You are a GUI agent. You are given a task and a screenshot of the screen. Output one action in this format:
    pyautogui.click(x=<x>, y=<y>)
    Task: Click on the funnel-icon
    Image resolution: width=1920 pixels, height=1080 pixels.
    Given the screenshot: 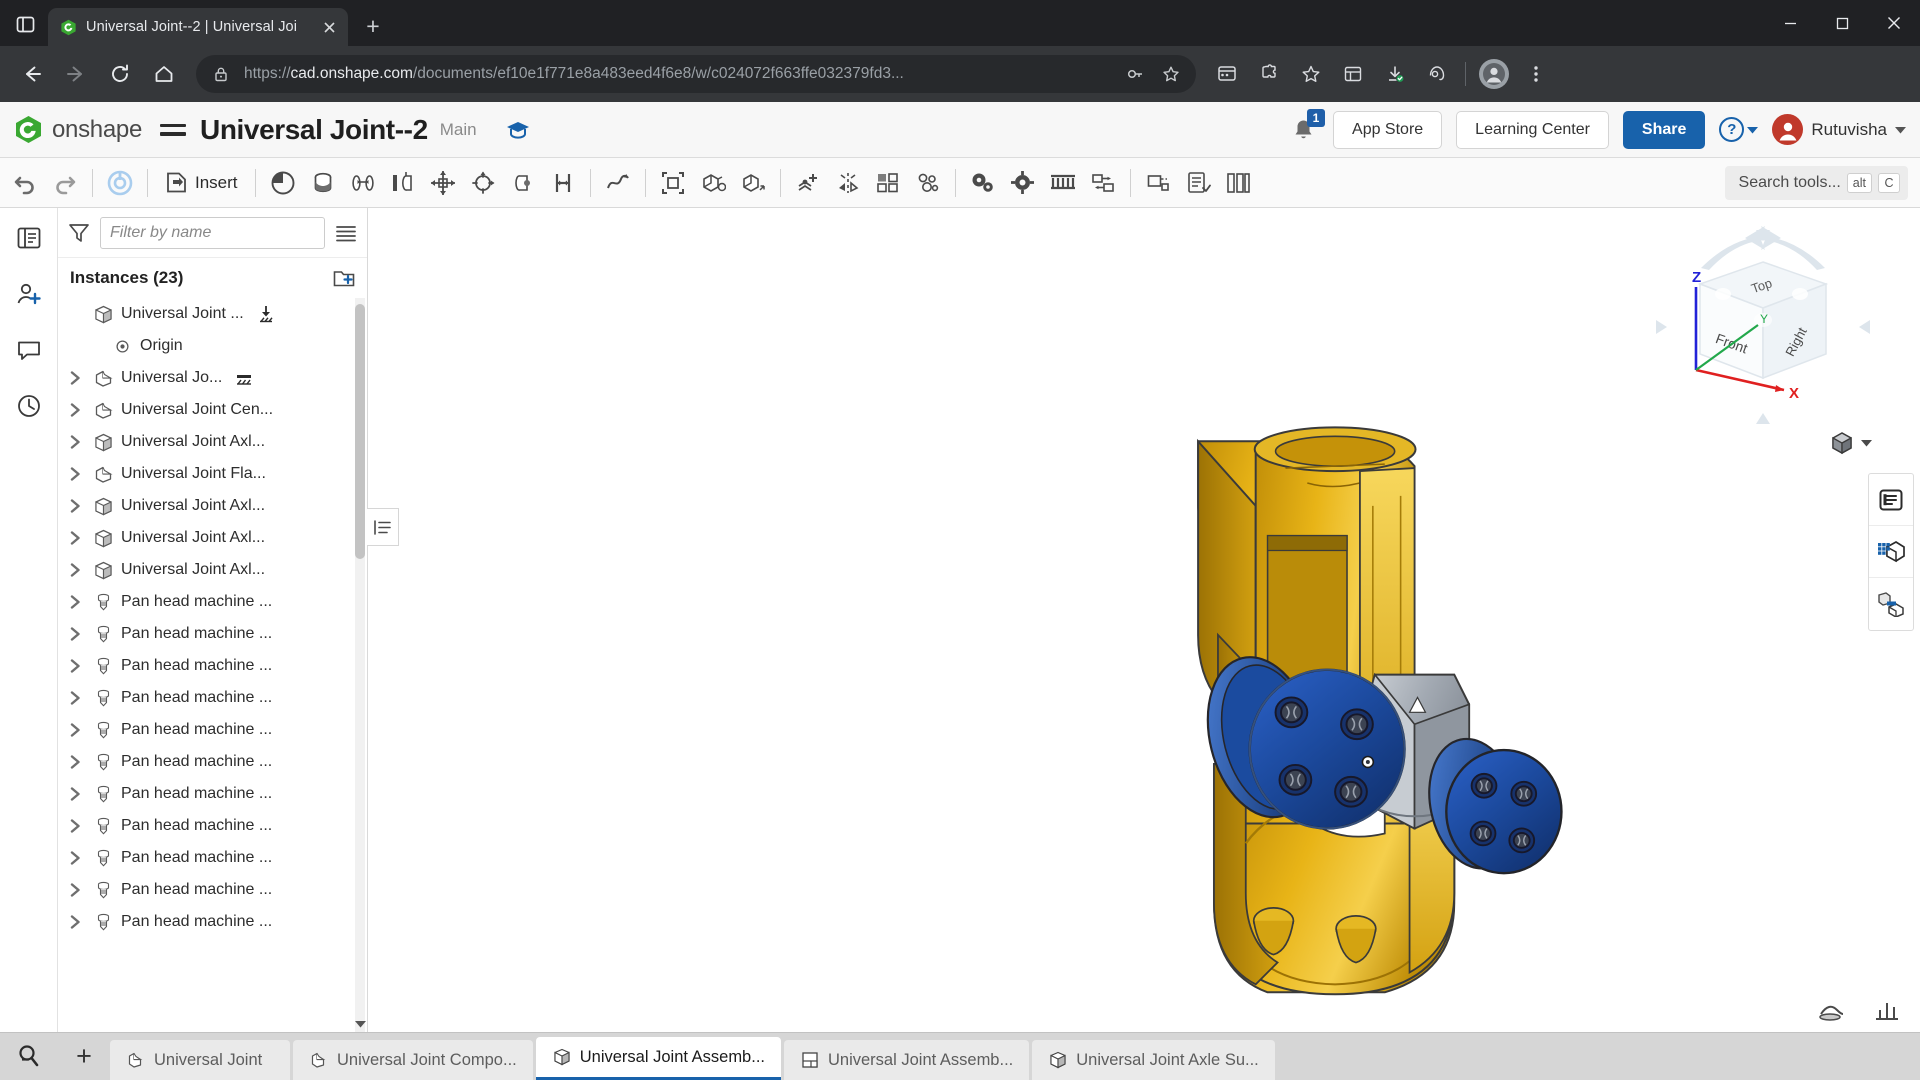 What is the action you would take?
    pyautogui.click(x=79, y=233)
    